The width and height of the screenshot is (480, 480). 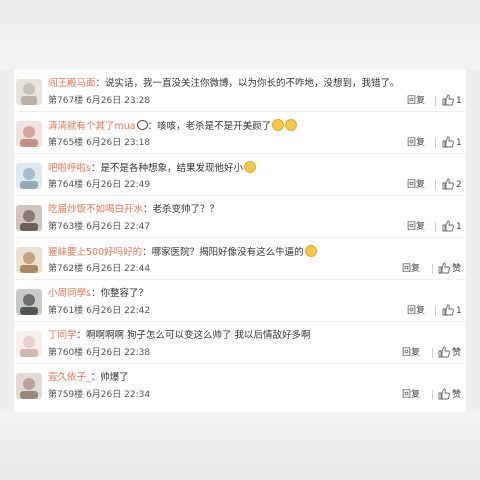 What do you see at coordinates (95, 209) in the screenshot?
I see `username-link: 吃届炒饭不如喝白开水` at bounding box center [95, 209].